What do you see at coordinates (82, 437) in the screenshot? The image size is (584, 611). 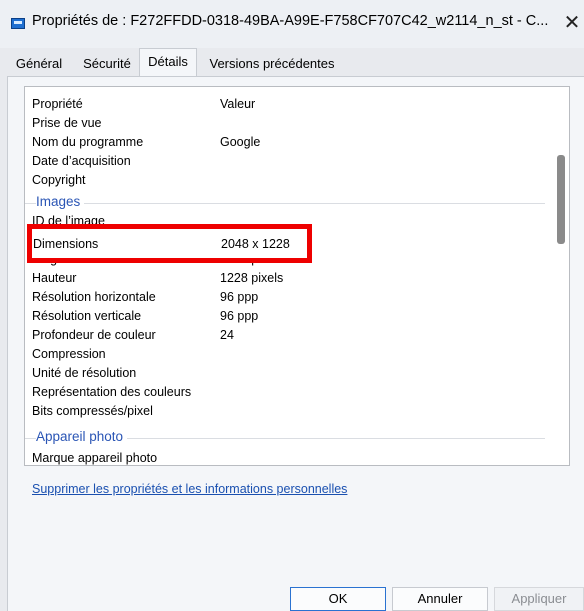 I see `group-label: Appareil photo` at bounding box center [82, 437].